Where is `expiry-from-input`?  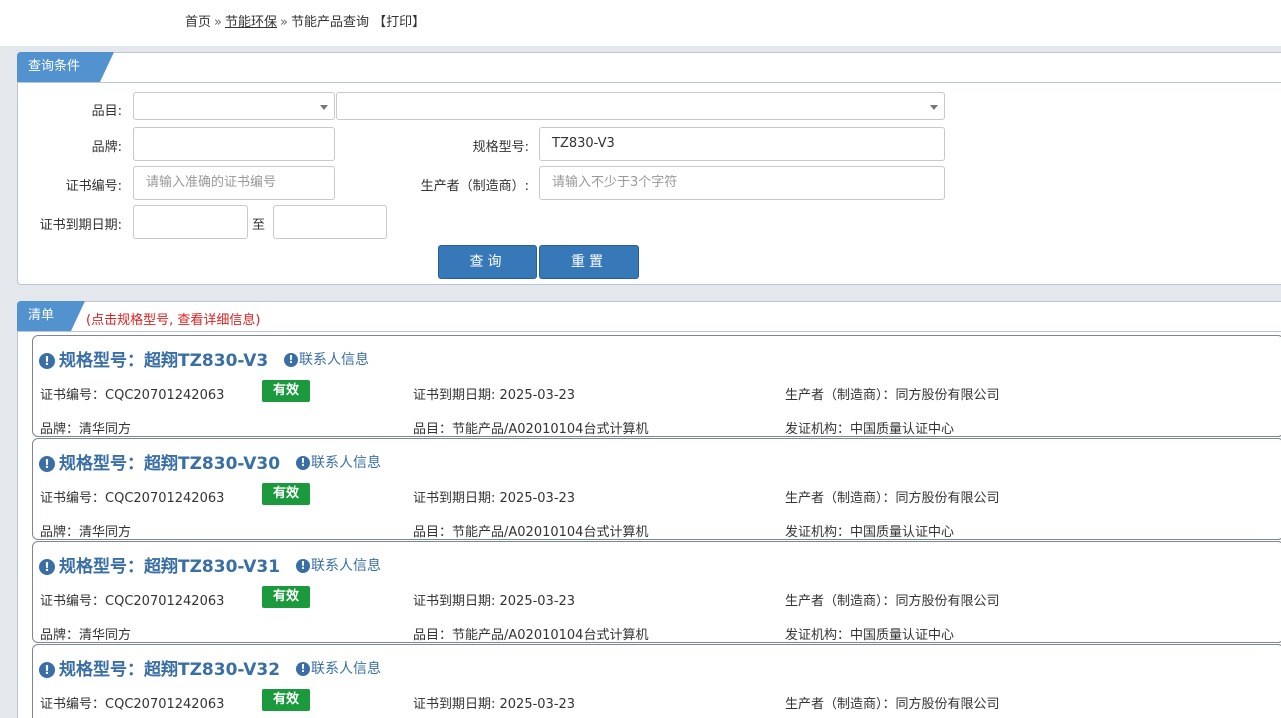
expiry-from-input is located at coordinates (190, 222).